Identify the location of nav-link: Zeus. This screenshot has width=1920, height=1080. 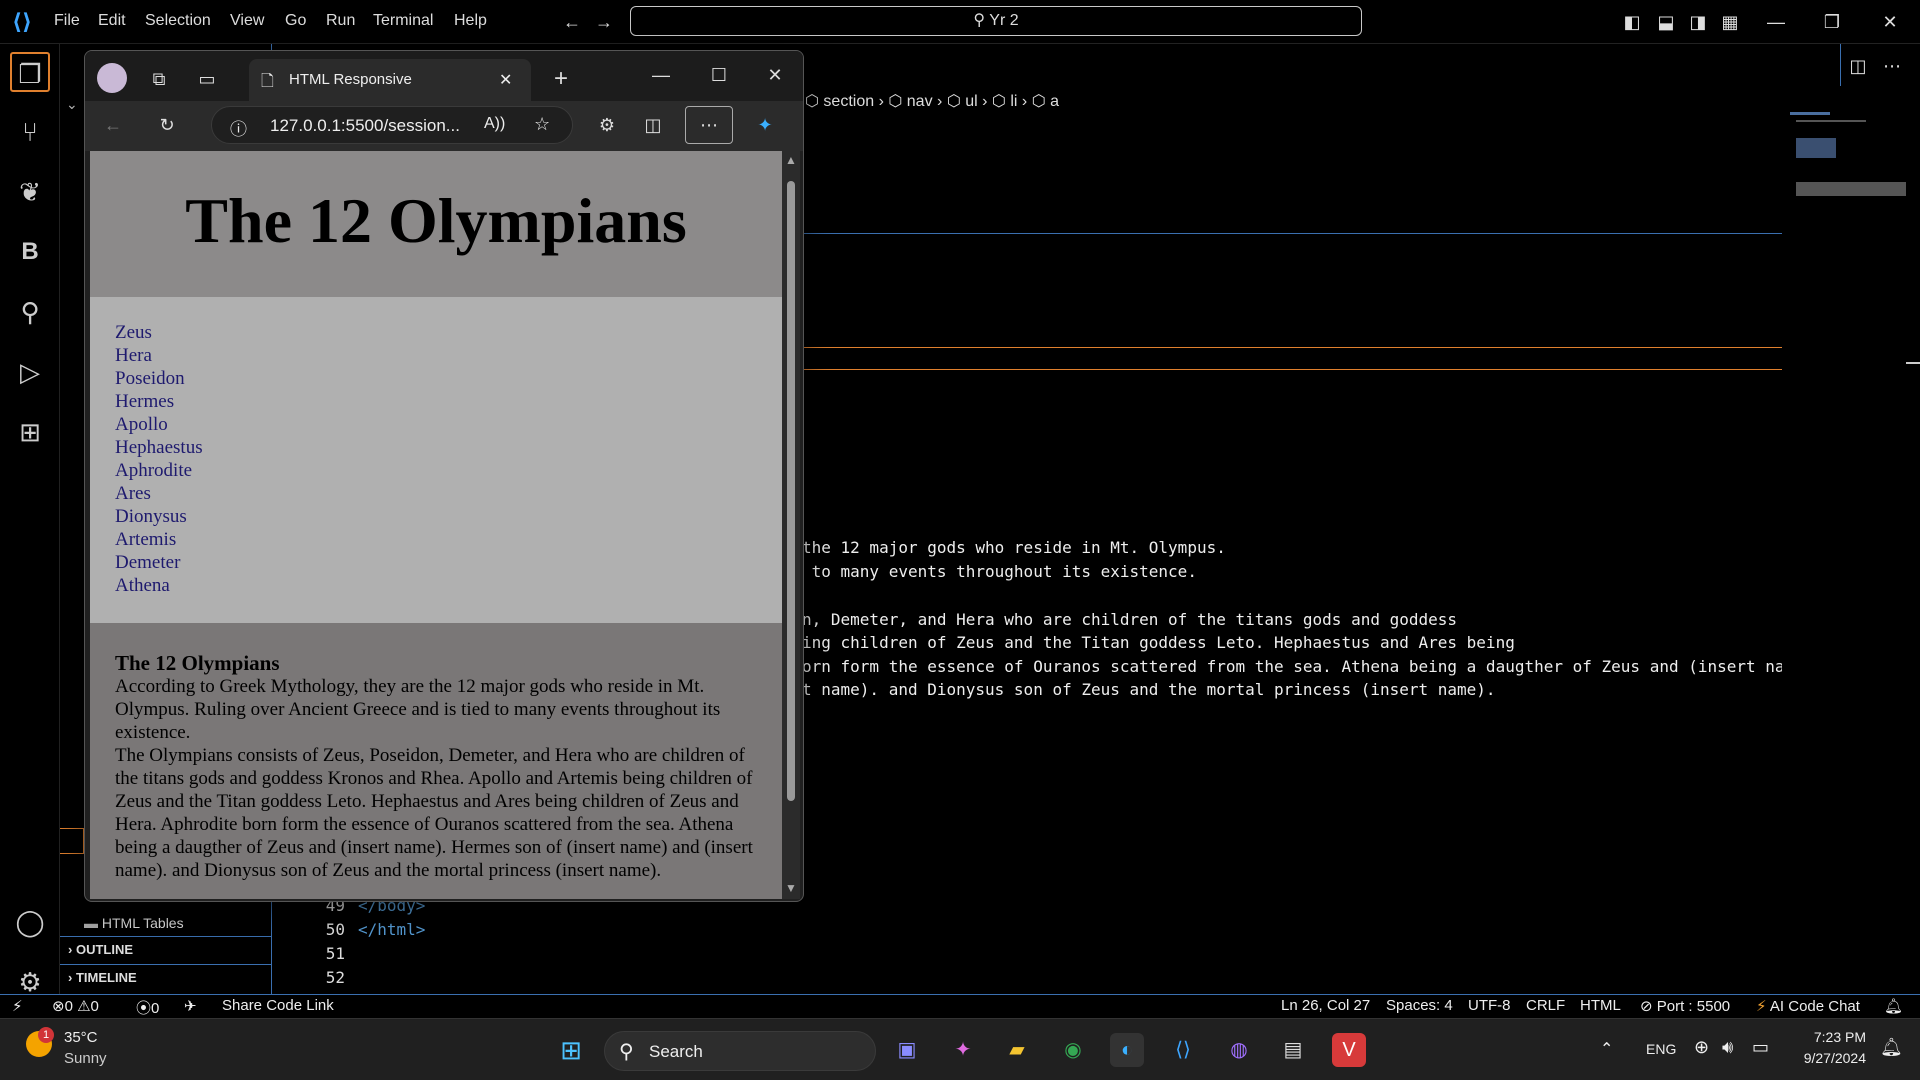
(133, 332).